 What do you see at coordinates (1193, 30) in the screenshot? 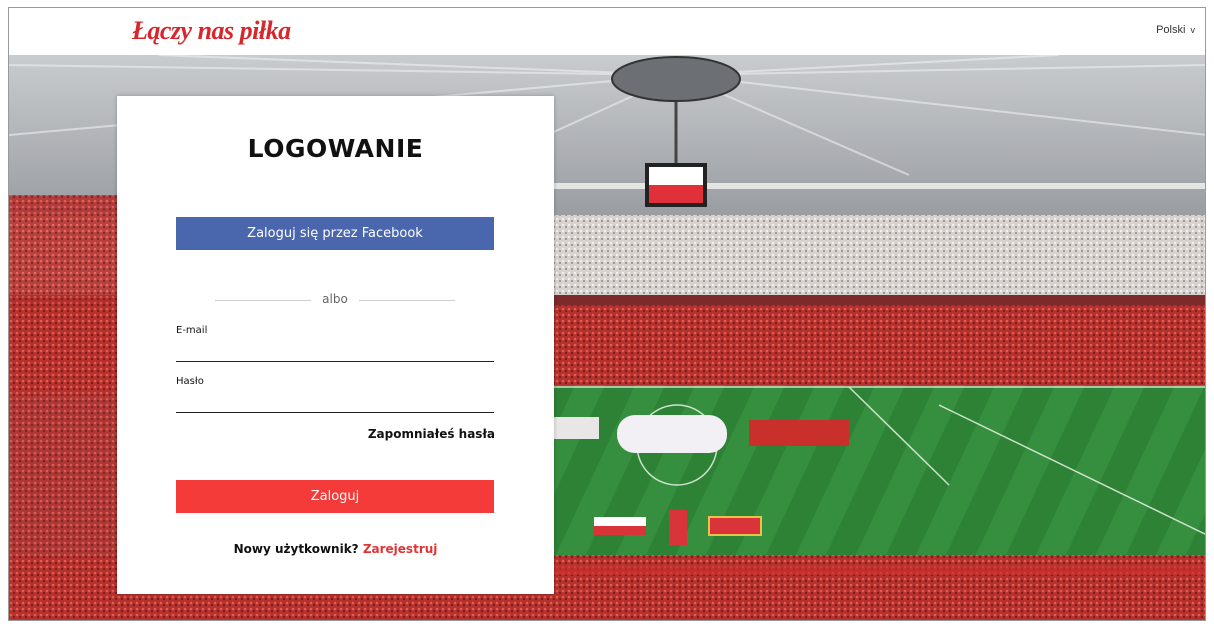
I see `chevron-down-icon: v` at bounding box center [1193, 30].